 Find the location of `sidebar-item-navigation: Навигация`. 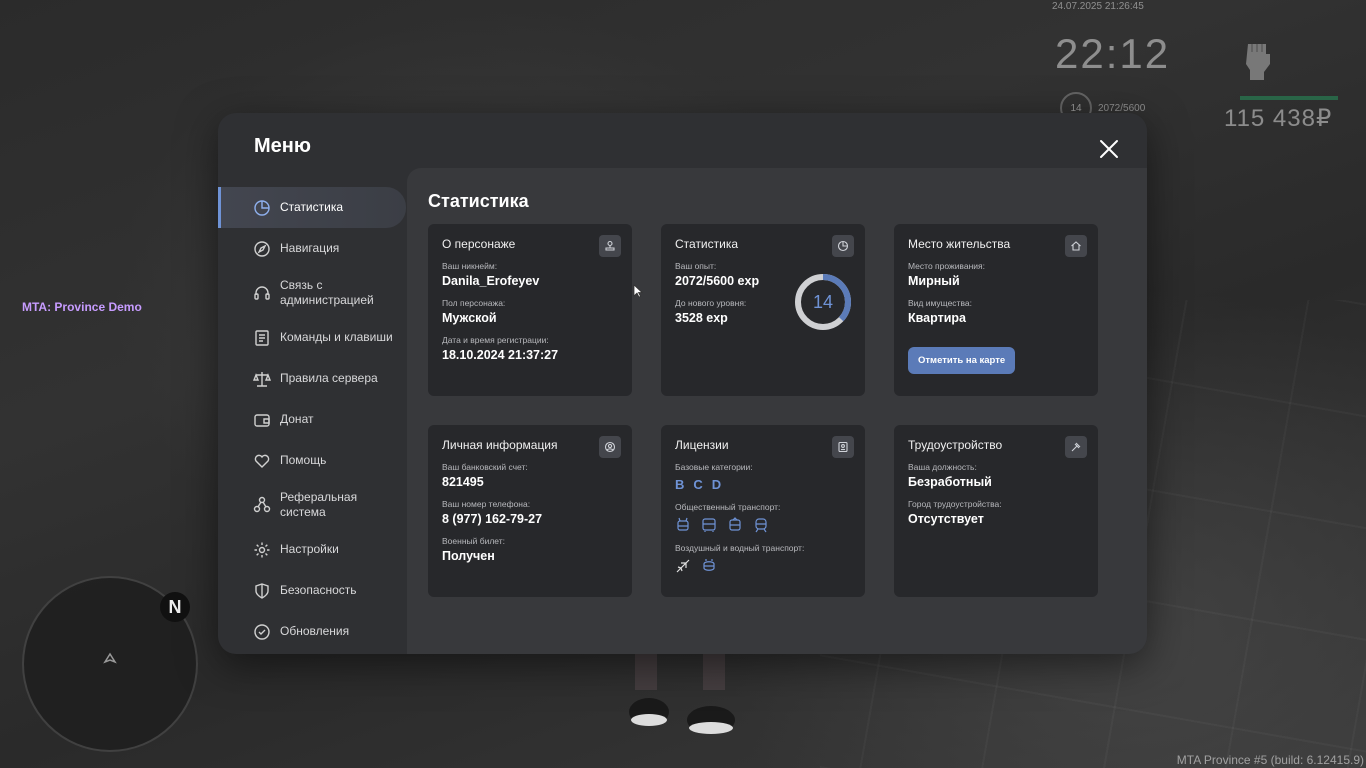

sidebar-item-navigation: Навигация is located at coordinates (312, 248).